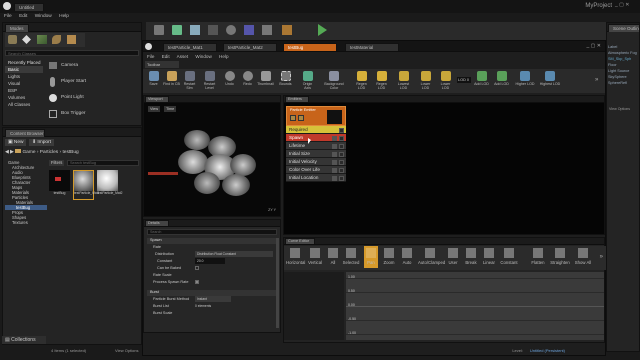 The width and height of the screenshot is (640, 360). I want to click on save-level-icon, so click(159, 30).